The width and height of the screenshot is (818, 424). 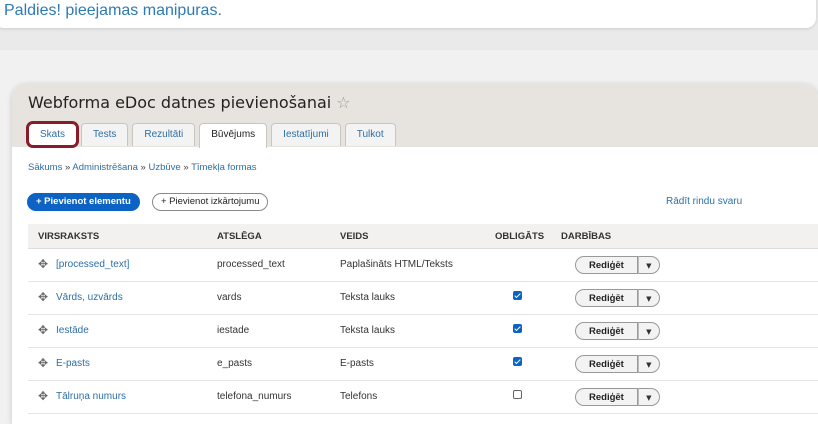 I want to click on tab-results: Rezultāti, so click(x=164, y=134).